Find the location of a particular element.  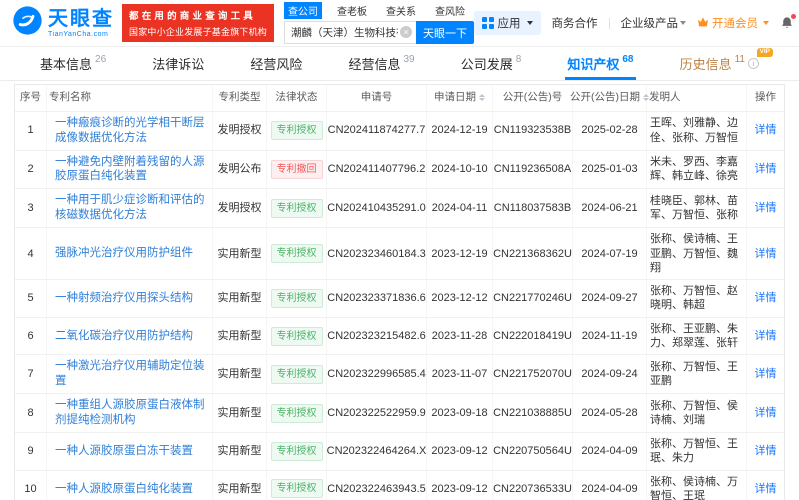

search-tab-查关系: 查关系 is located at coordinates (401, 10).